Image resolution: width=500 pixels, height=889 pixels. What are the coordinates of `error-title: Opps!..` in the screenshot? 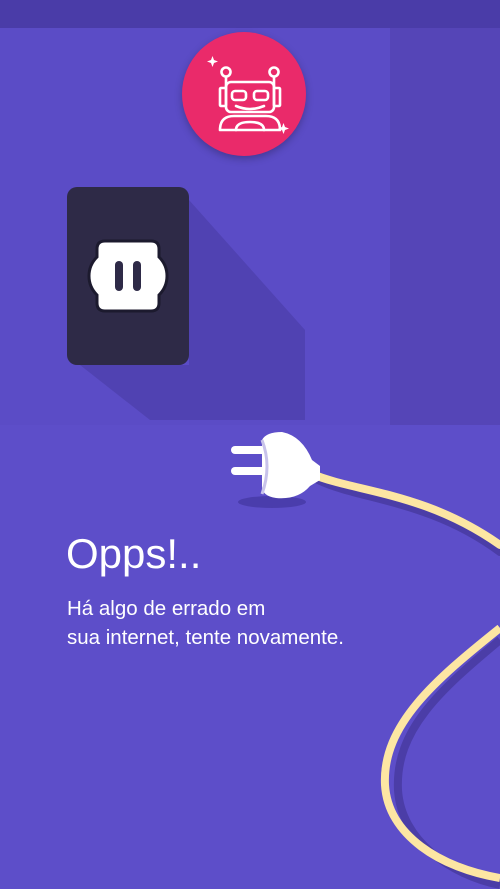 It's located at (134, 553).